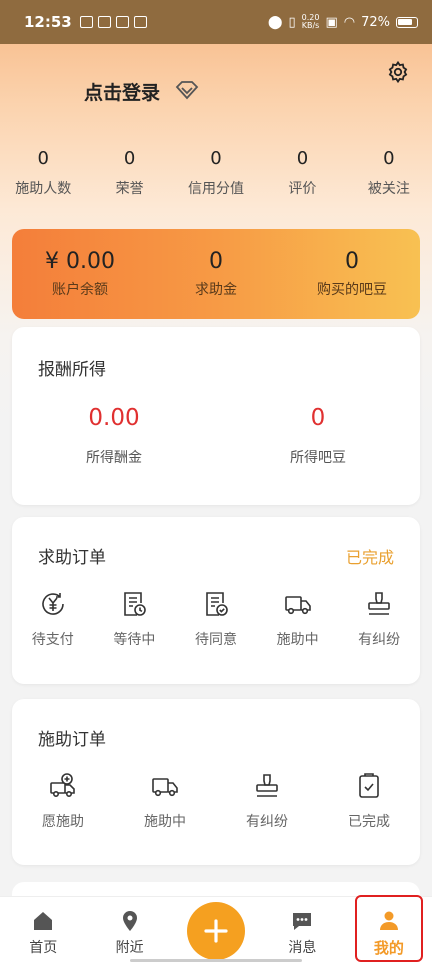  I want to click on login-button: 点击登录, so click(122, 91).